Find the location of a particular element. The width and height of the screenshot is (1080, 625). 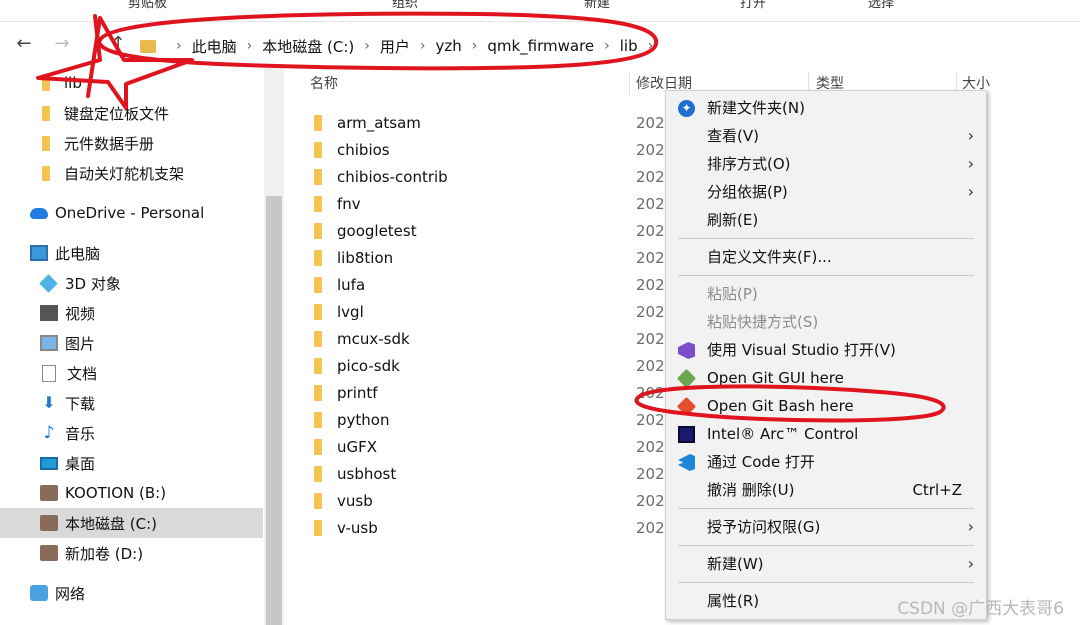

sidebar-item-datasheets: 元件数据手册 is located at coordinates (131, 143).